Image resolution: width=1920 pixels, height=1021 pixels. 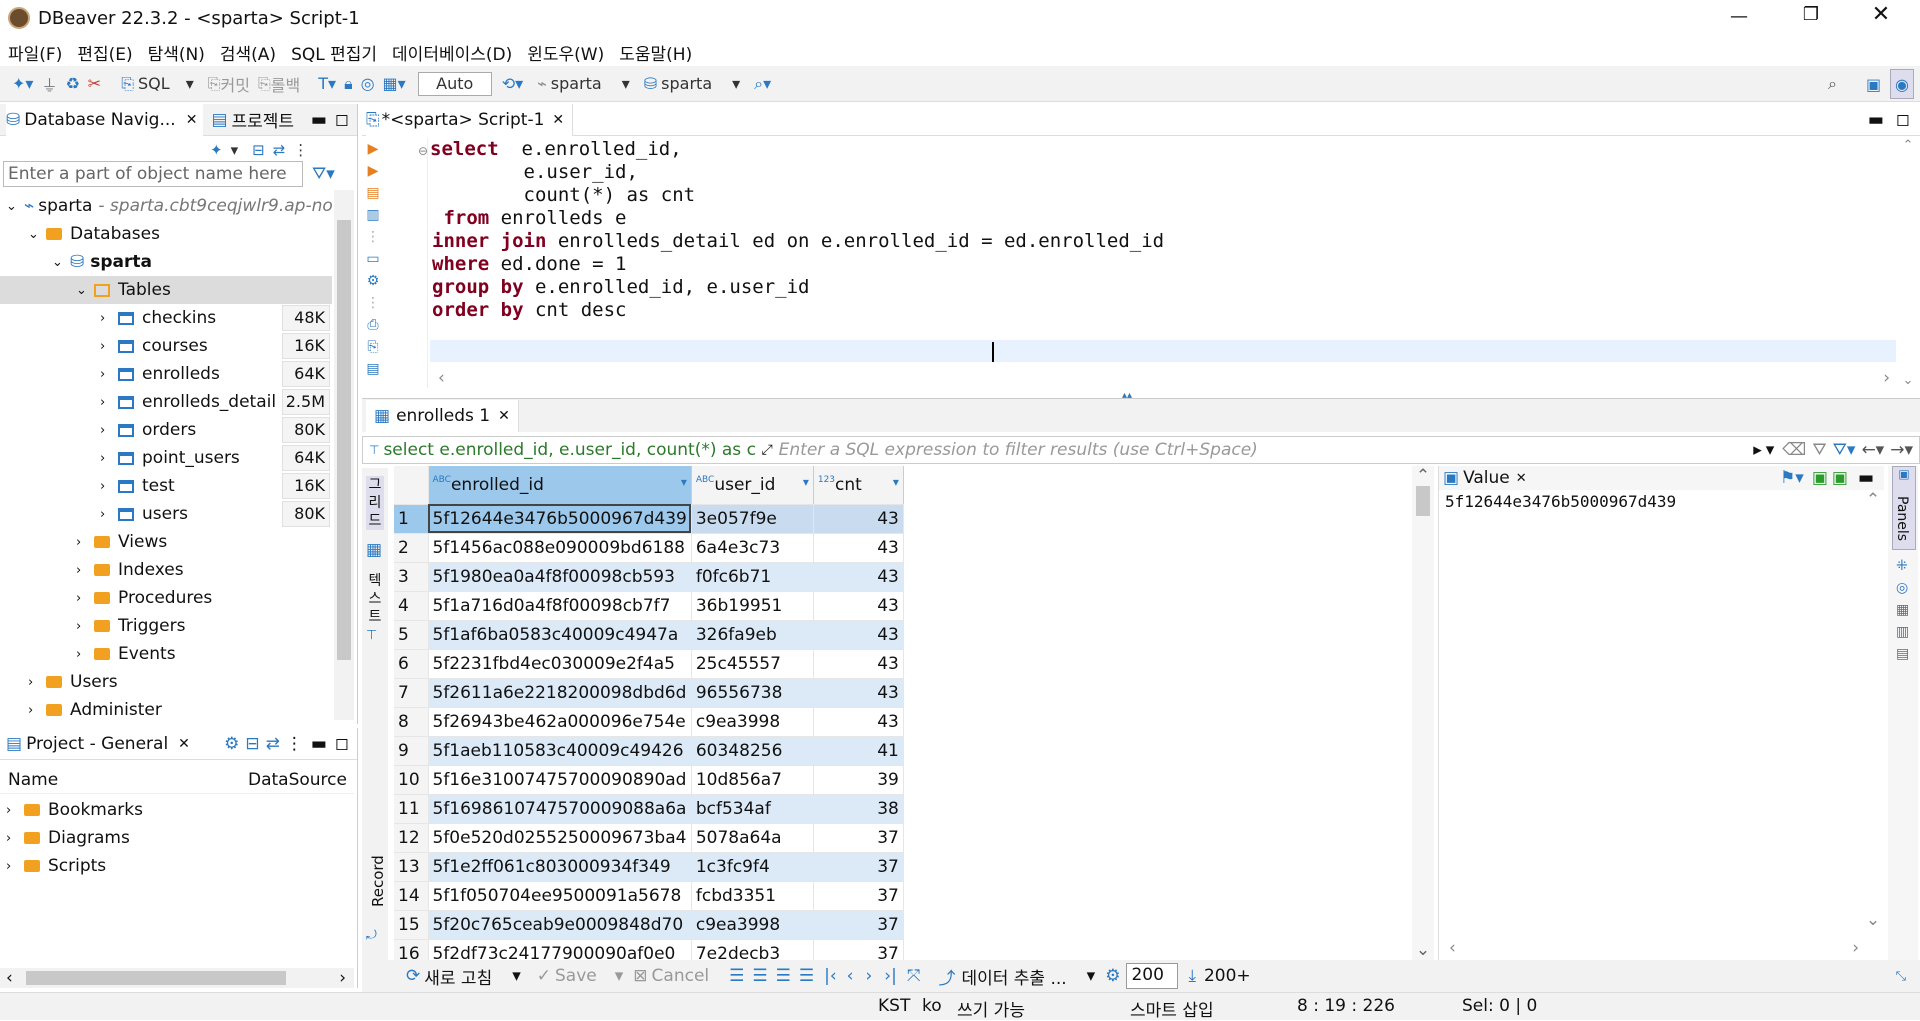 What do you see at coordinates (373, 149) in the screenshot?
I see `execute-statement-icon: ▶` at bounding box center [373, 149].